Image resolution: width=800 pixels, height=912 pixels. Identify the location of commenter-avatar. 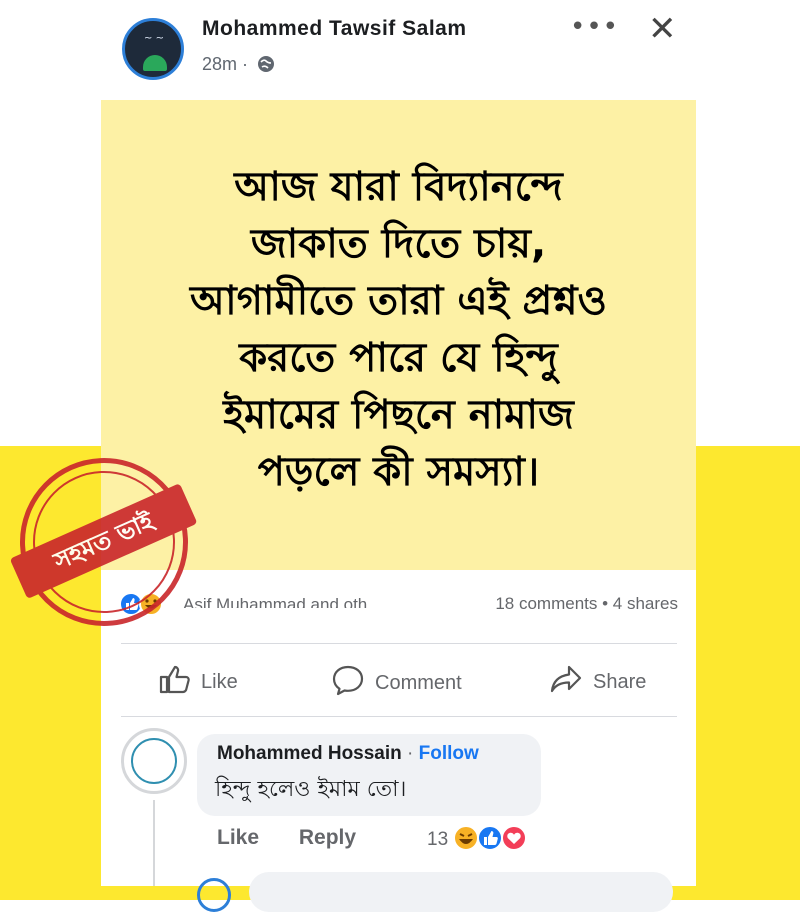
(154, 761).